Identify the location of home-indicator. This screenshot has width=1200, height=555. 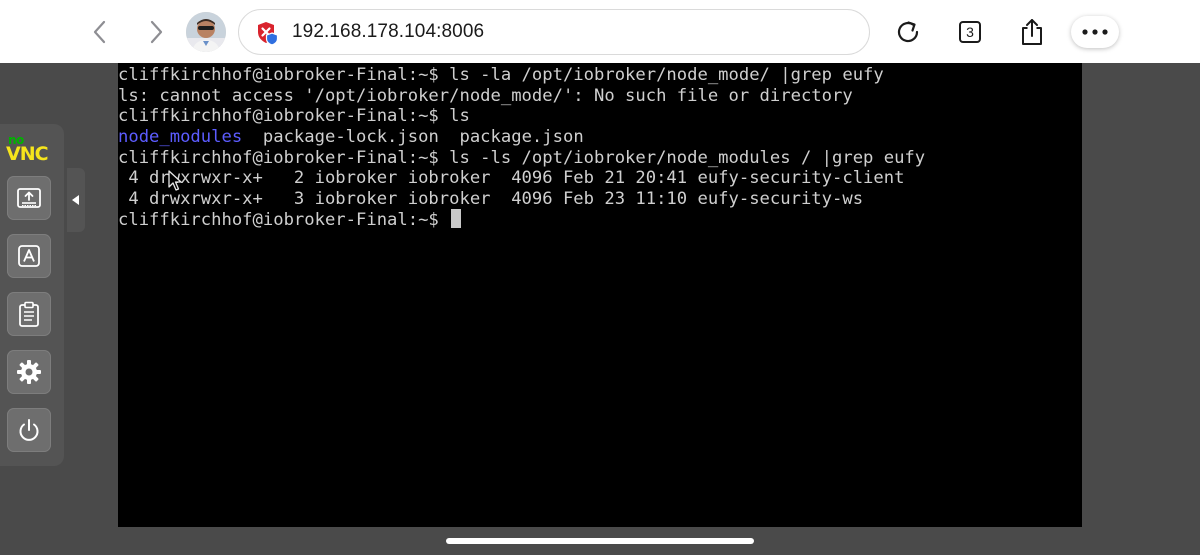
(600, 541).